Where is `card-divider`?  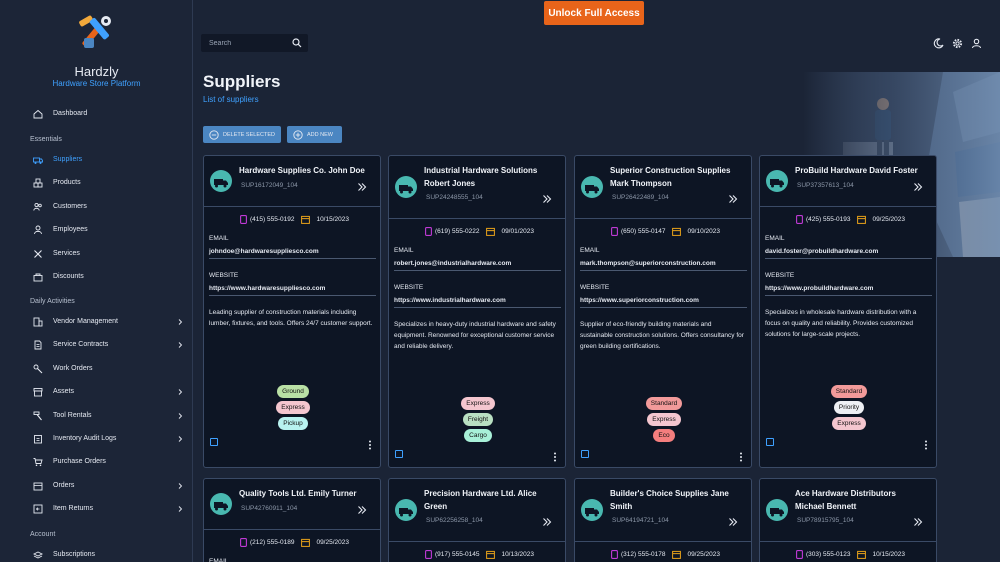 card-divider is located at coordinates (477, 541).